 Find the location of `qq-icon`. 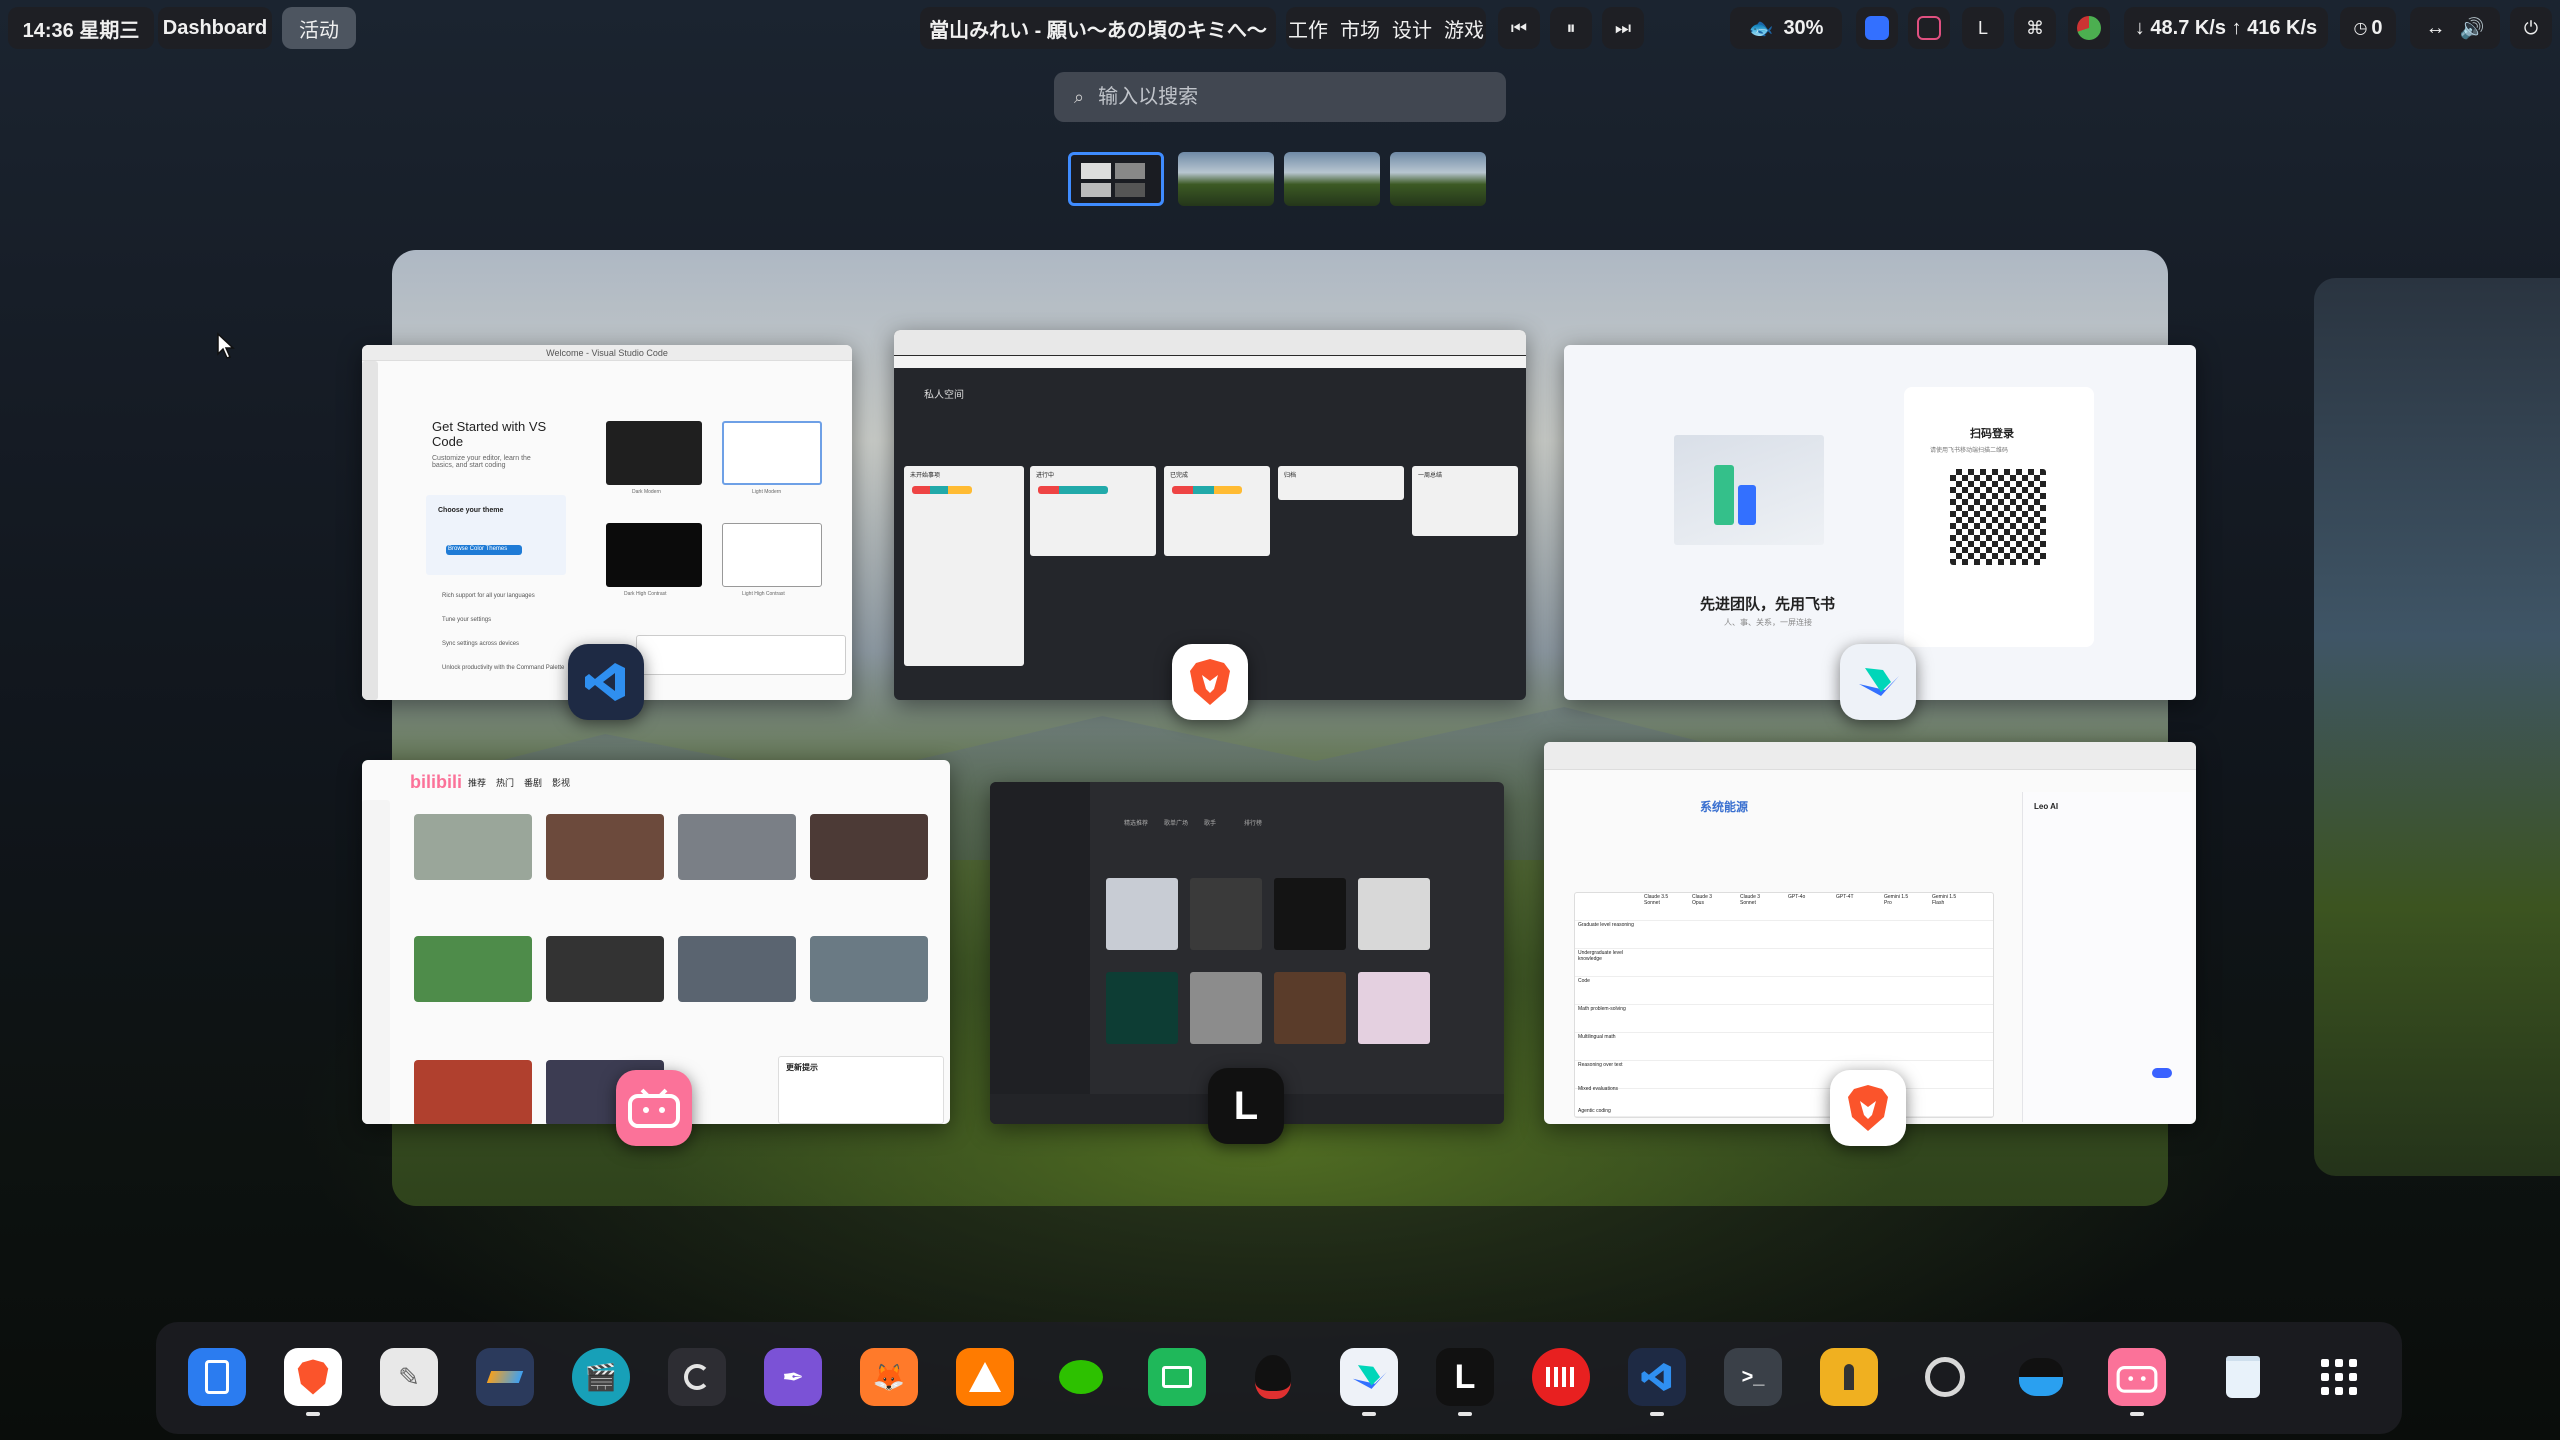

qq-icon is located at coordinates (1273, 1377).